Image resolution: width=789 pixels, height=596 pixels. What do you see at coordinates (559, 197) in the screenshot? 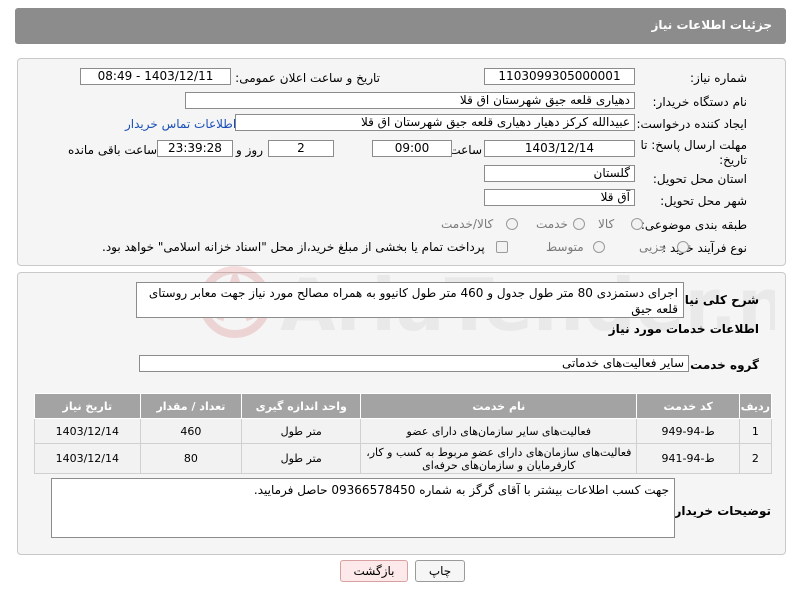
I see `city-field: آق قلا` at bounding box center [559, 197].